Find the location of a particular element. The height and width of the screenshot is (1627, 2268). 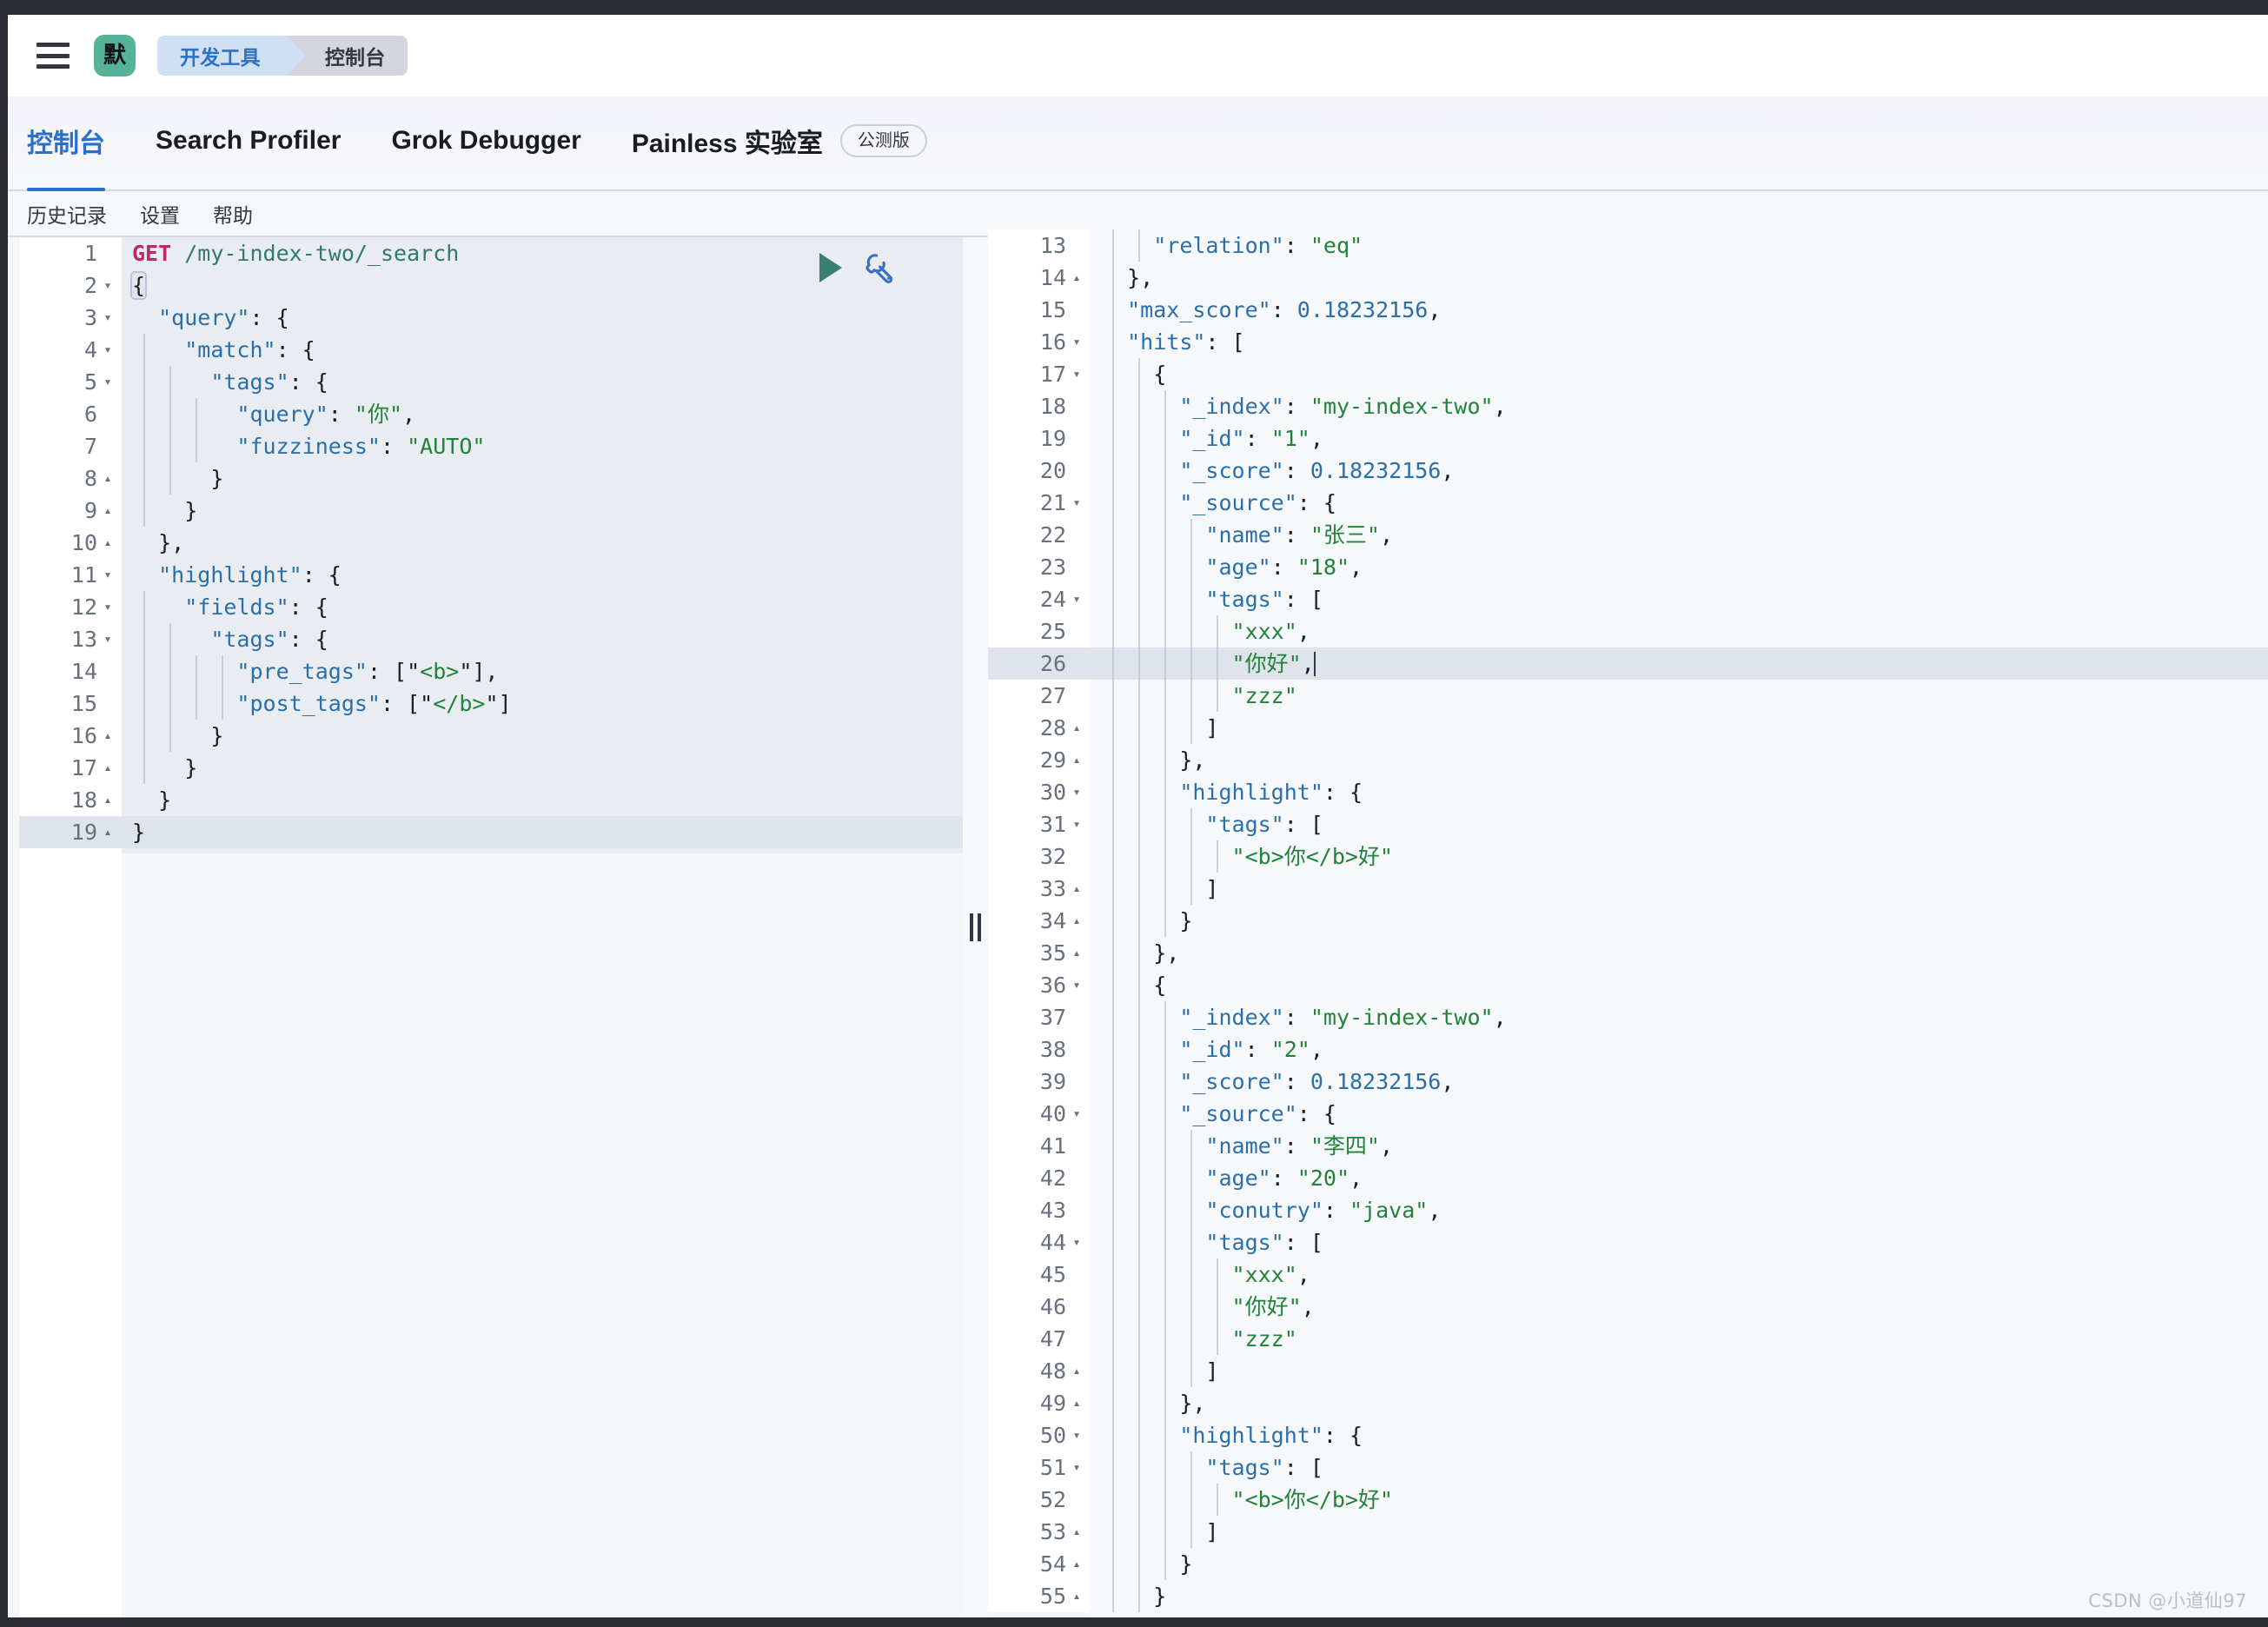

code-line: 4 ▾ "match": { is located at coordinates (491, 350).